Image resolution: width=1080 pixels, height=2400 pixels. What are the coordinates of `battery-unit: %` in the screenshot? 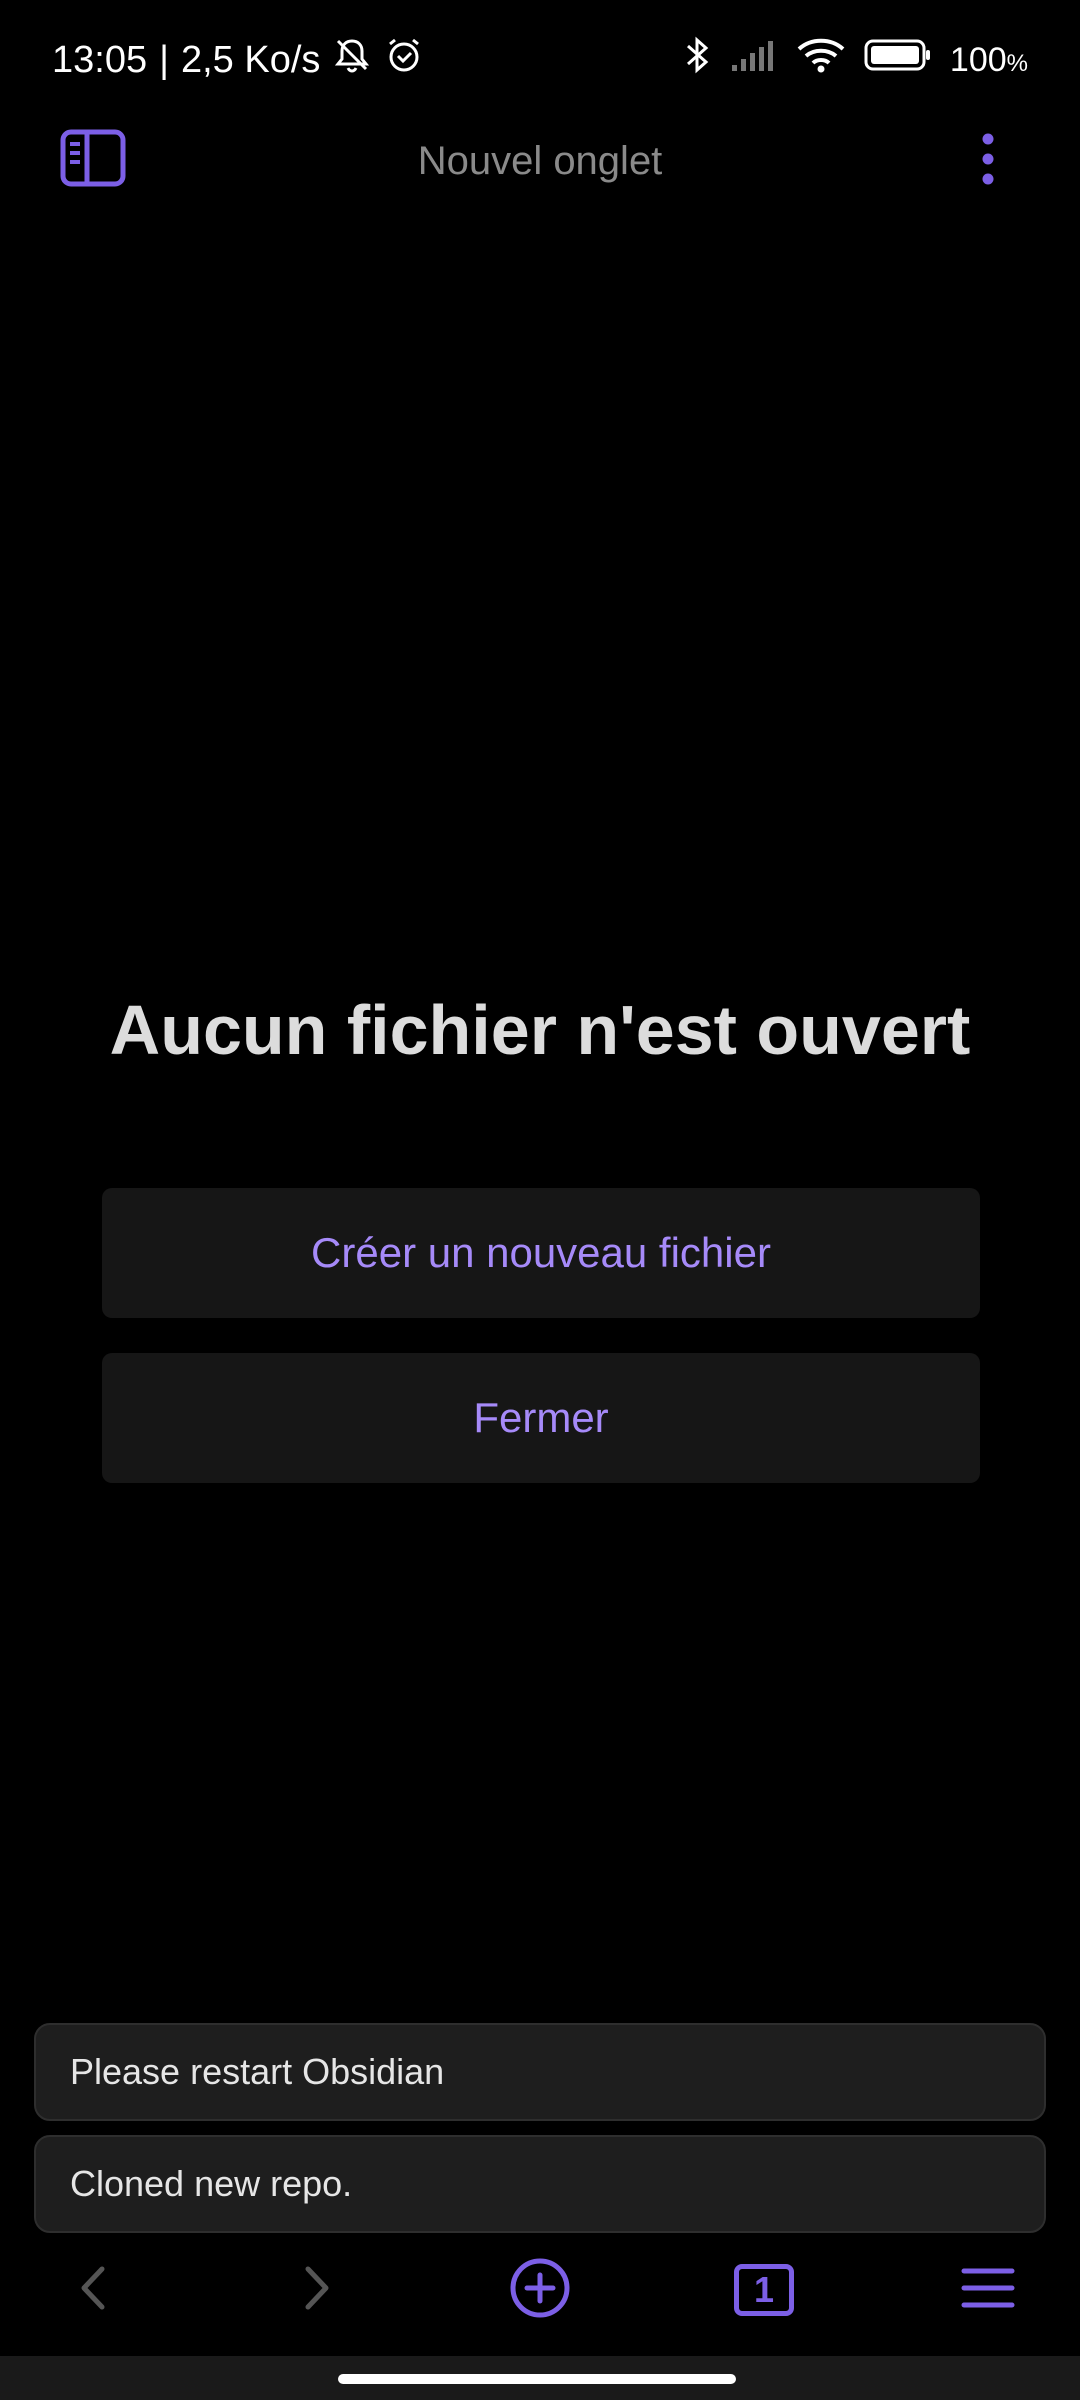 It's located at (1017, 63).